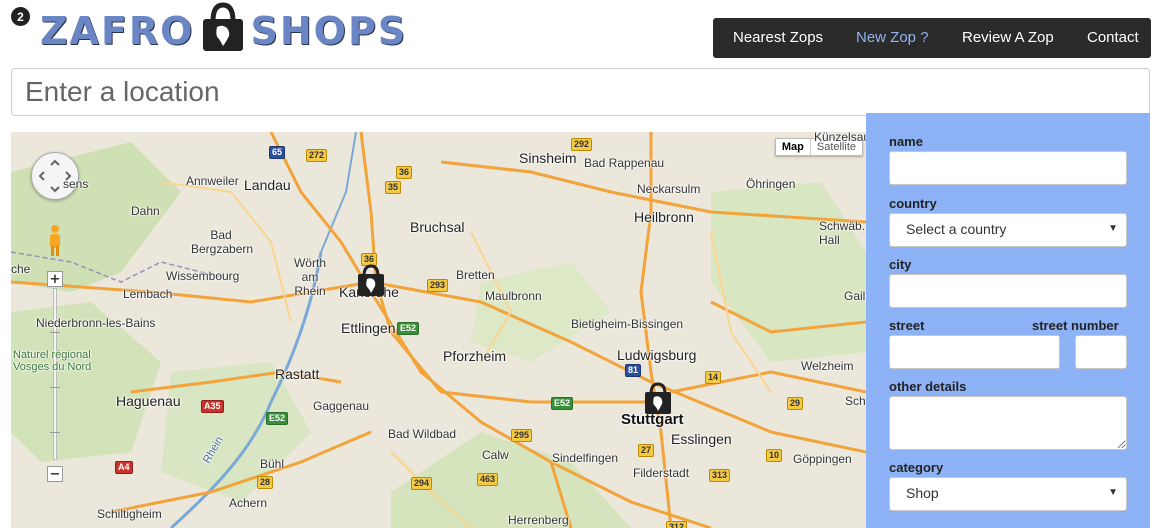  I want to click on other-details-label: other details, so click(928, 386).